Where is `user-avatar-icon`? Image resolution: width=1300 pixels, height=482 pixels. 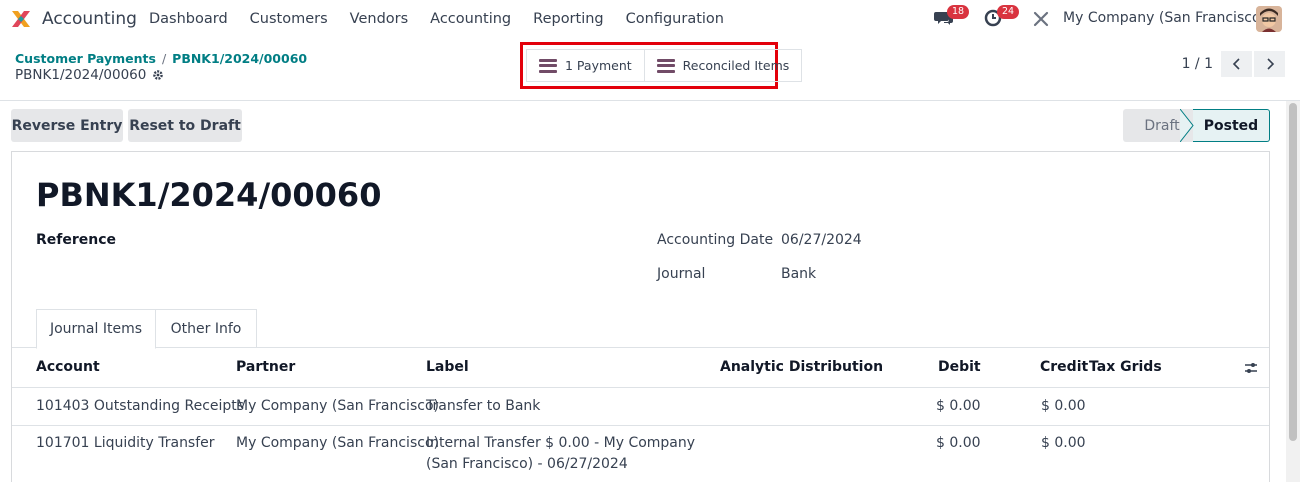 user-avatar-icon is located at coordinates (1269, 19).